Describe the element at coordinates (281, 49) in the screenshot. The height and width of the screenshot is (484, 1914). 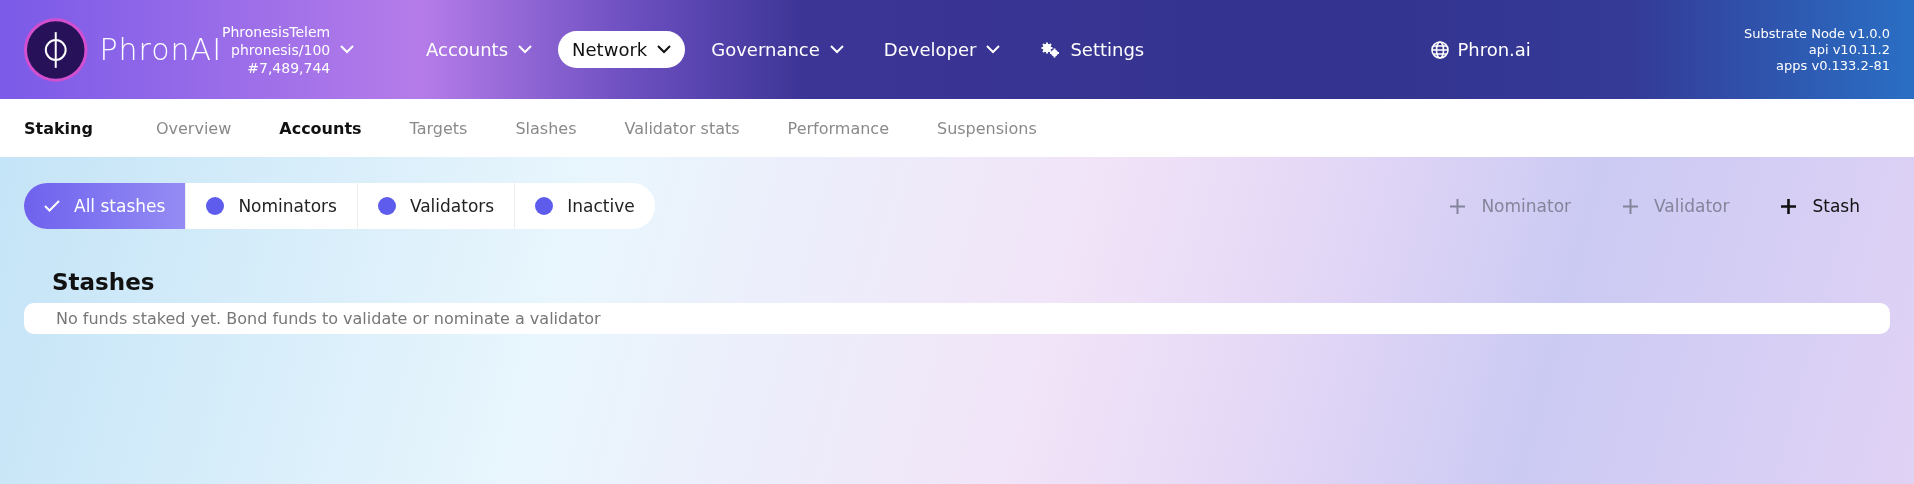
I see `runtime-version: phronesis/100` at that location.